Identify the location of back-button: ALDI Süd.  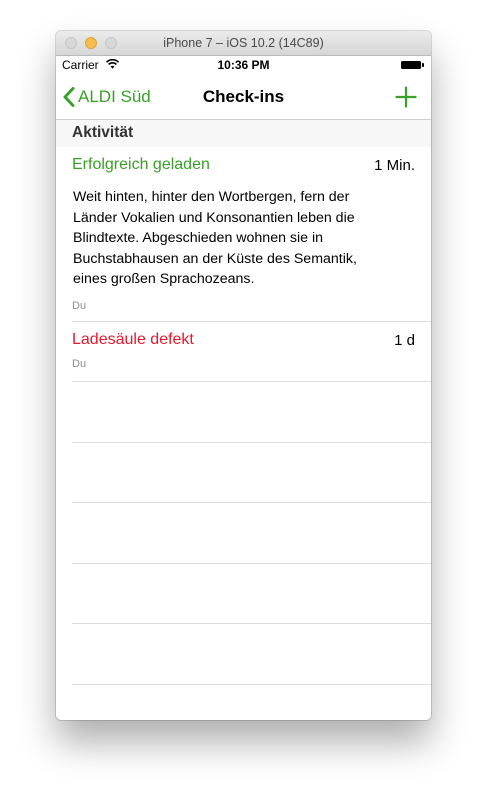
(107, 97).